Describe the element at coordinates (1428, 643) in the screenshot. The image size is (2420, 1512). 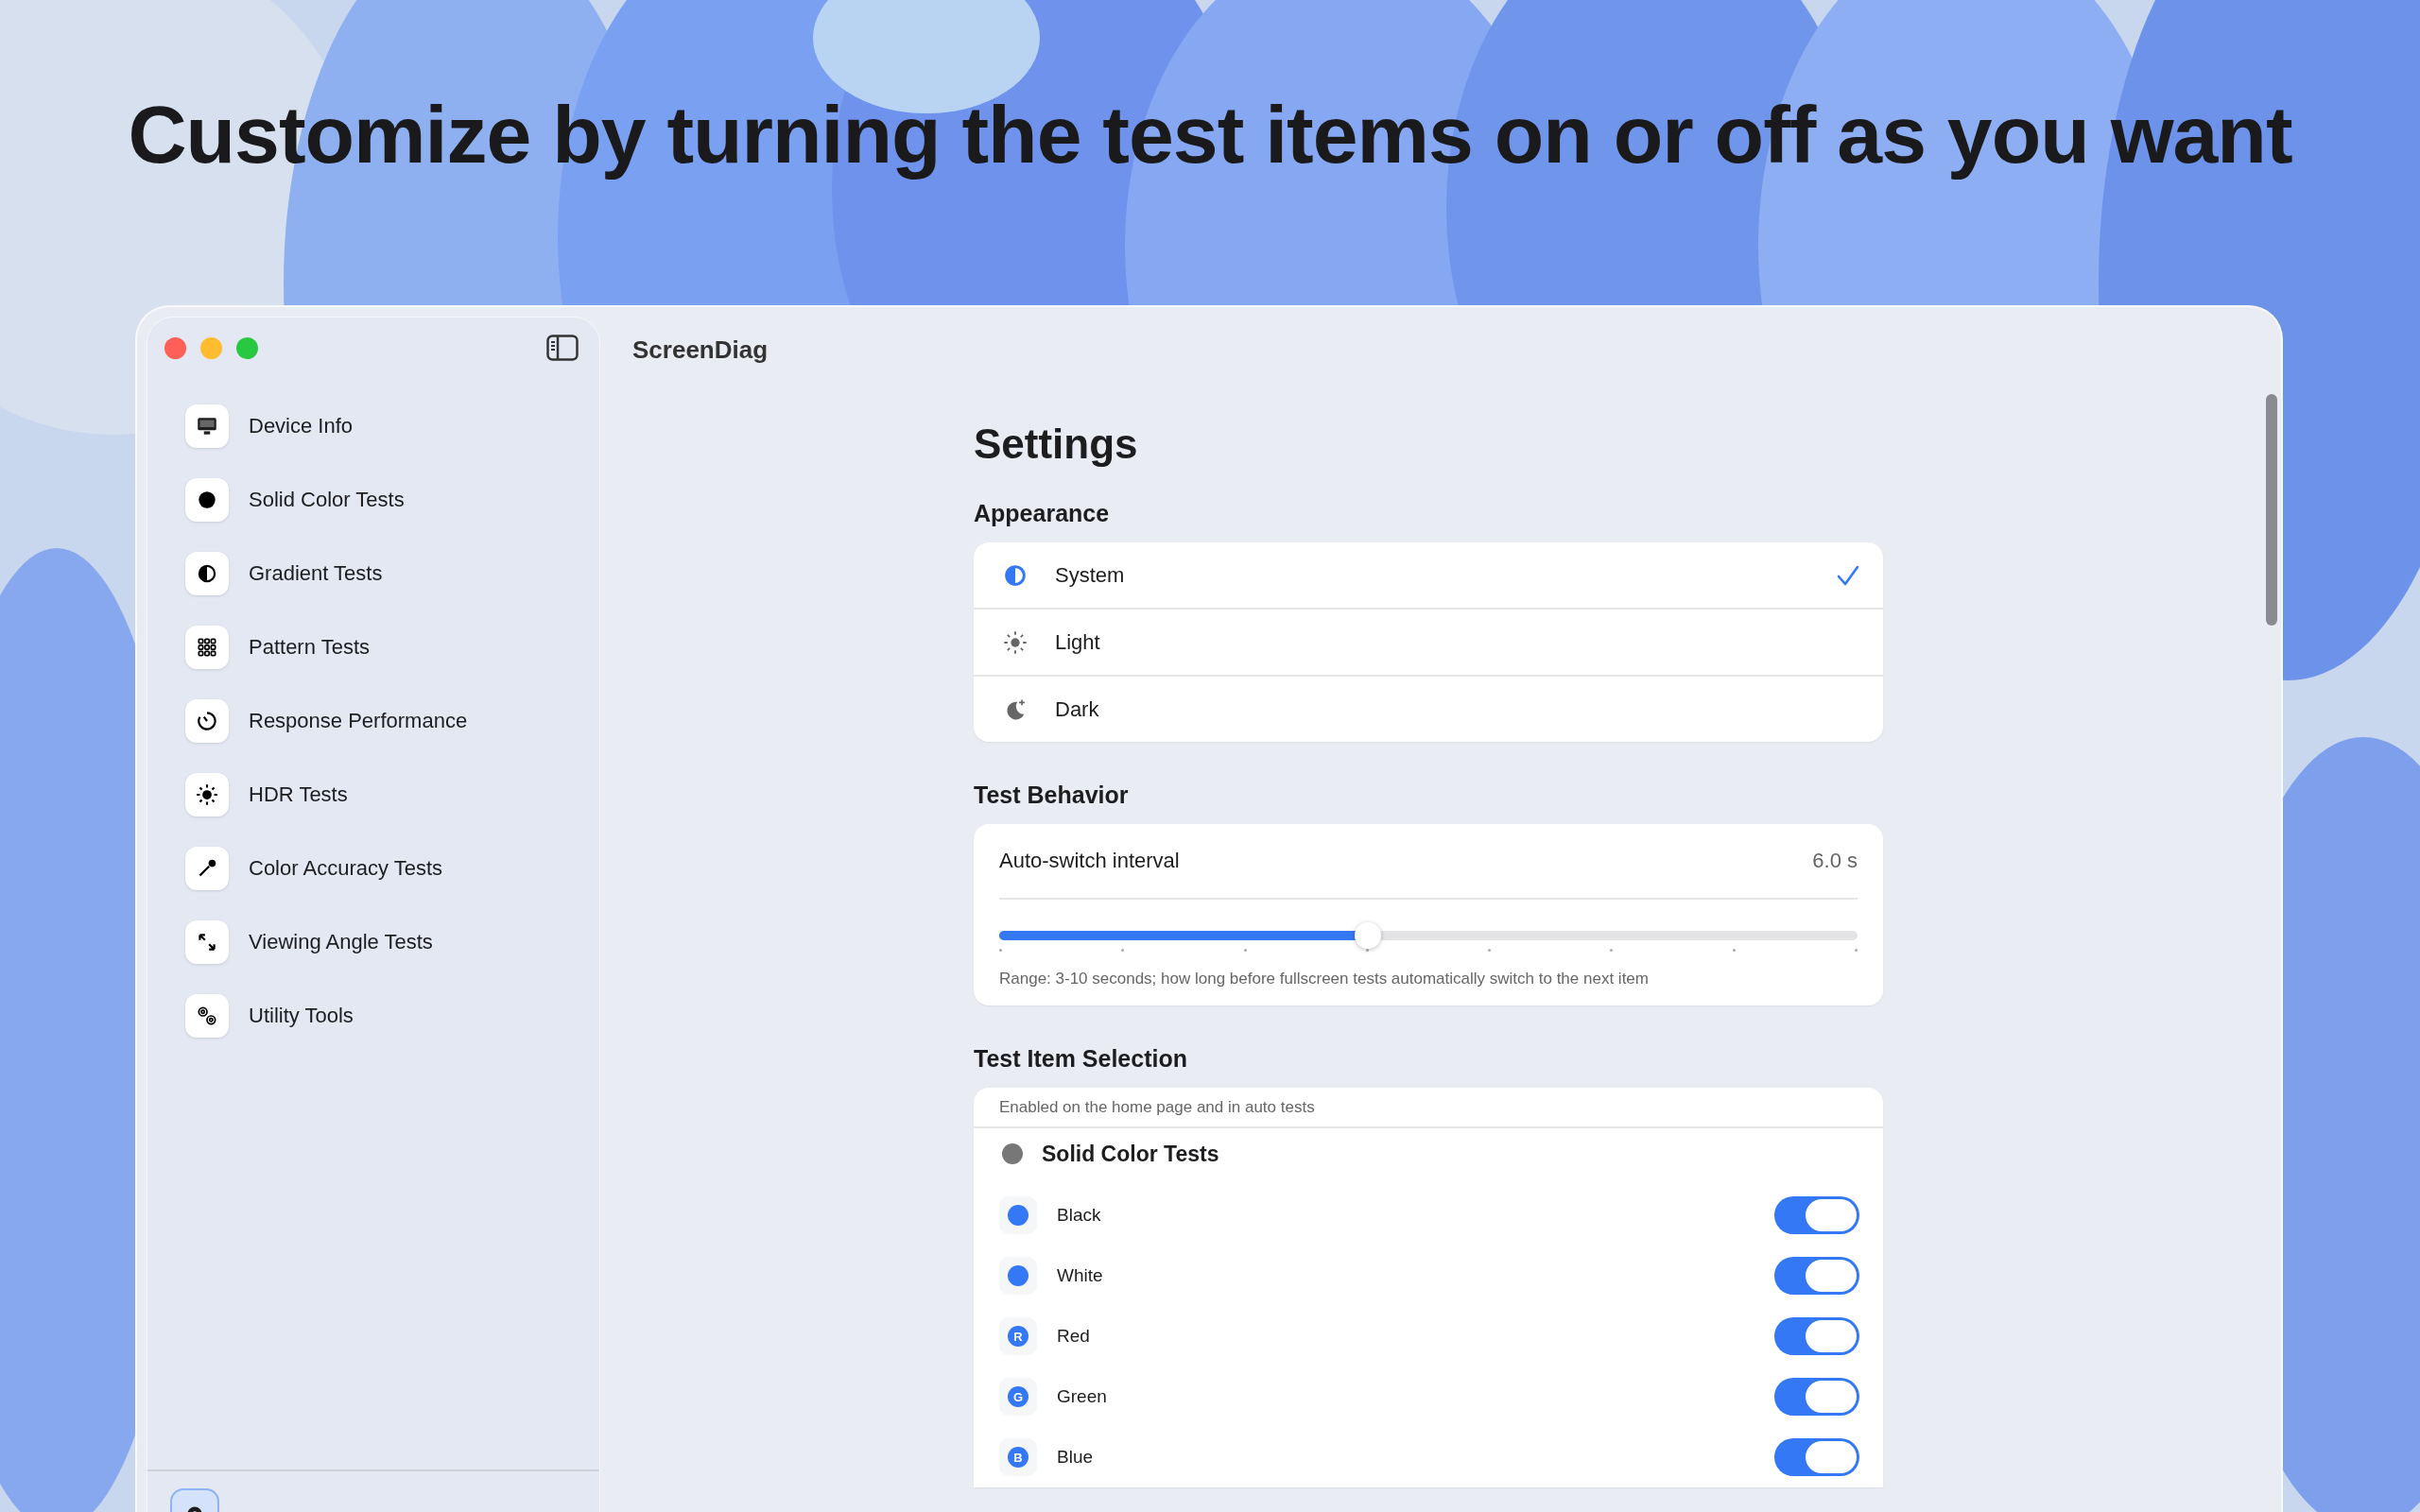
I see `appearance-option: Light` at that location.